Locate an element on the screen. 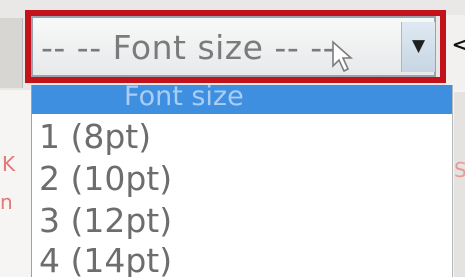  option-4-14pt: 4 (14pt) is located at coordinates (242, 259).